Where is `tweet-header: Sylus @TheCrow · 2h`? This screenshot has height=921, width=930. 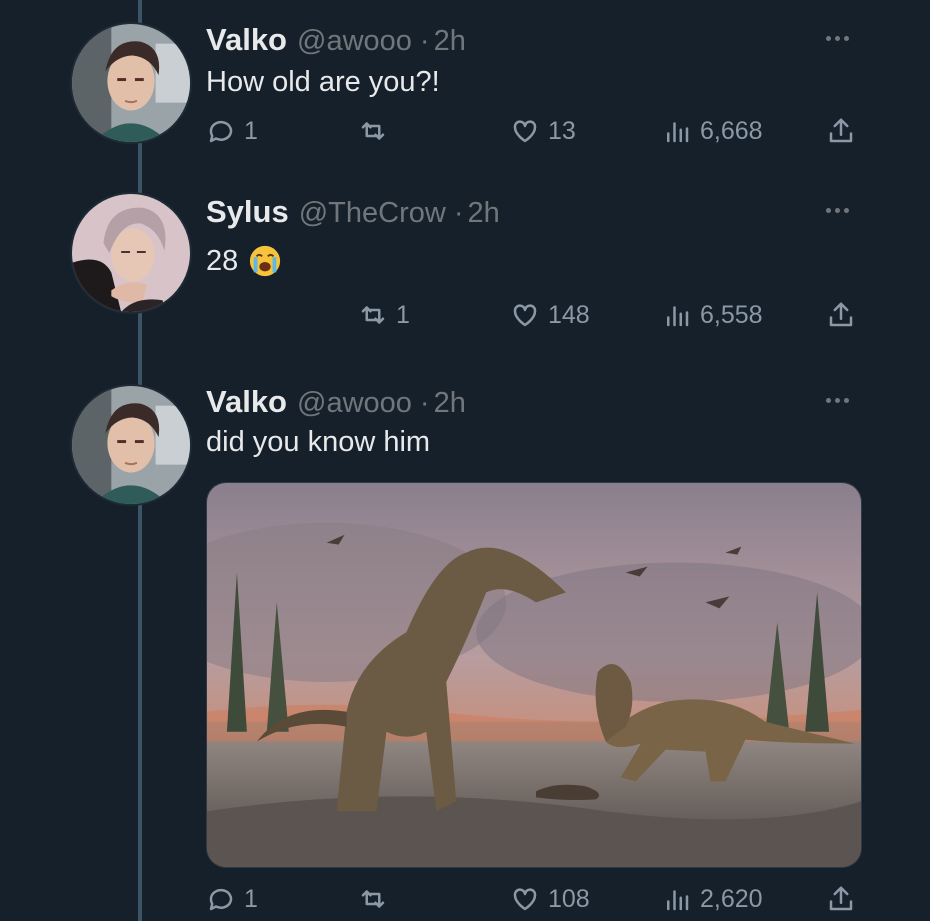 tweet-header: Sylus @TheCrow · 2h is located at coordinates (353, 212).